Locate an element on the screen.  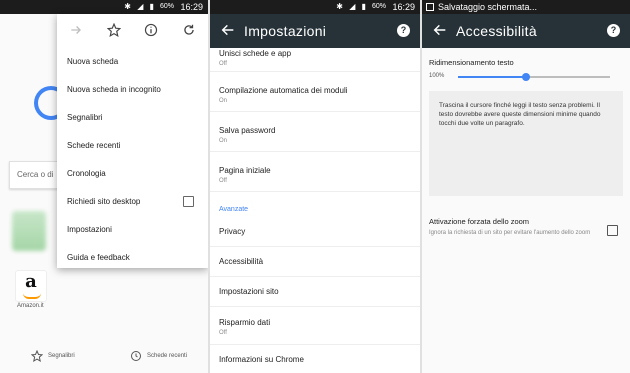
slider-fill is located at coordinates (492, 77).